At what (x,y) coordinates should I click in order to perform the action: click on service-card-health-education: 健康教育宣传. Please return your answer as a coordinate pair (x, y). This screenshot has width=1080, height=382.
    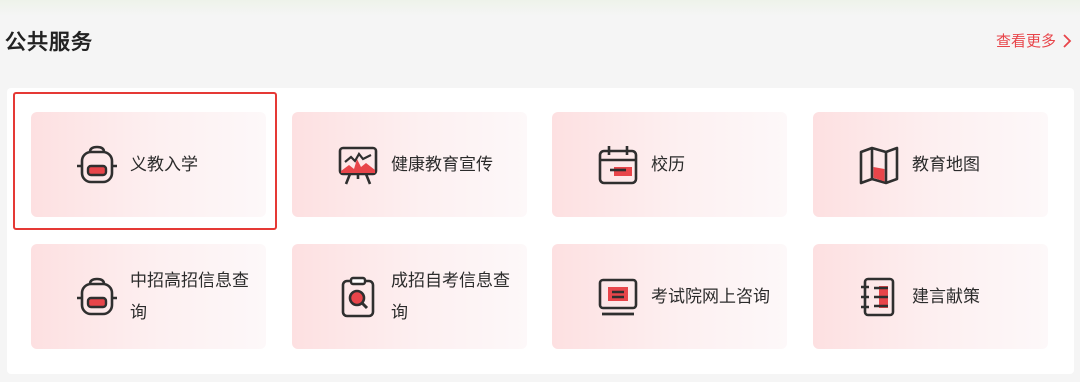
    Looking at the image, I should click on (409, 164).